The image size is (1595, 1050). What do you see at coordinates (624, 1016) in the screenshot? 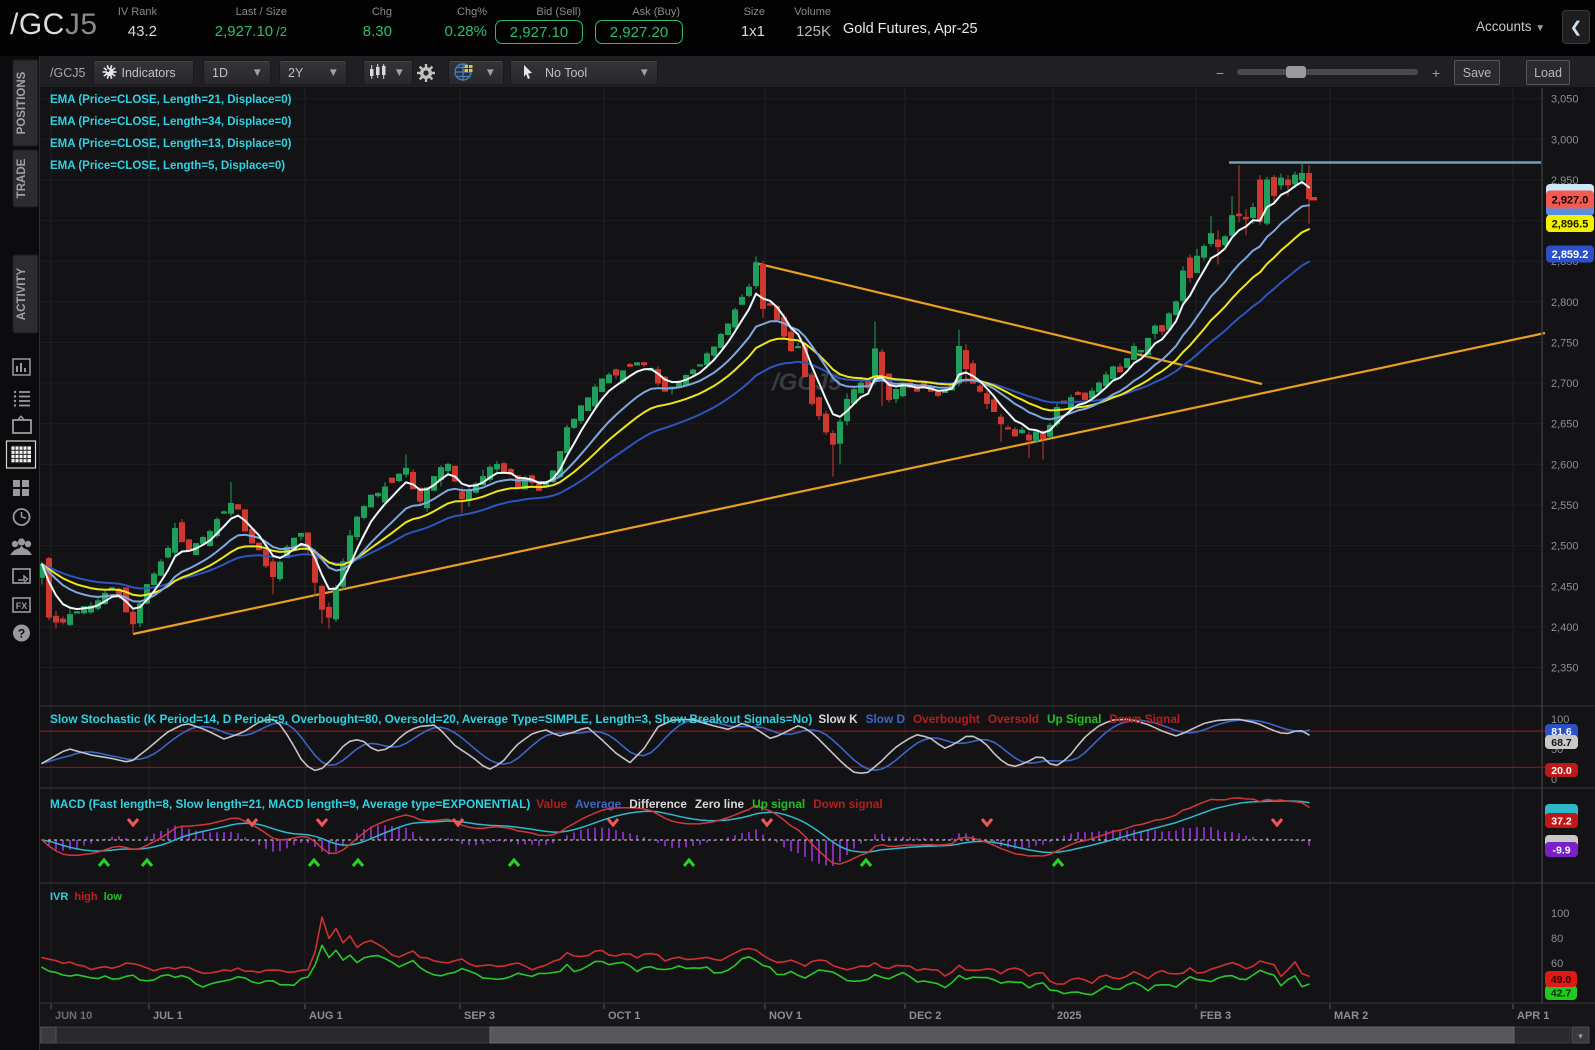
I see `svg-text: OCT 1` at bounding box center [624, 1016].